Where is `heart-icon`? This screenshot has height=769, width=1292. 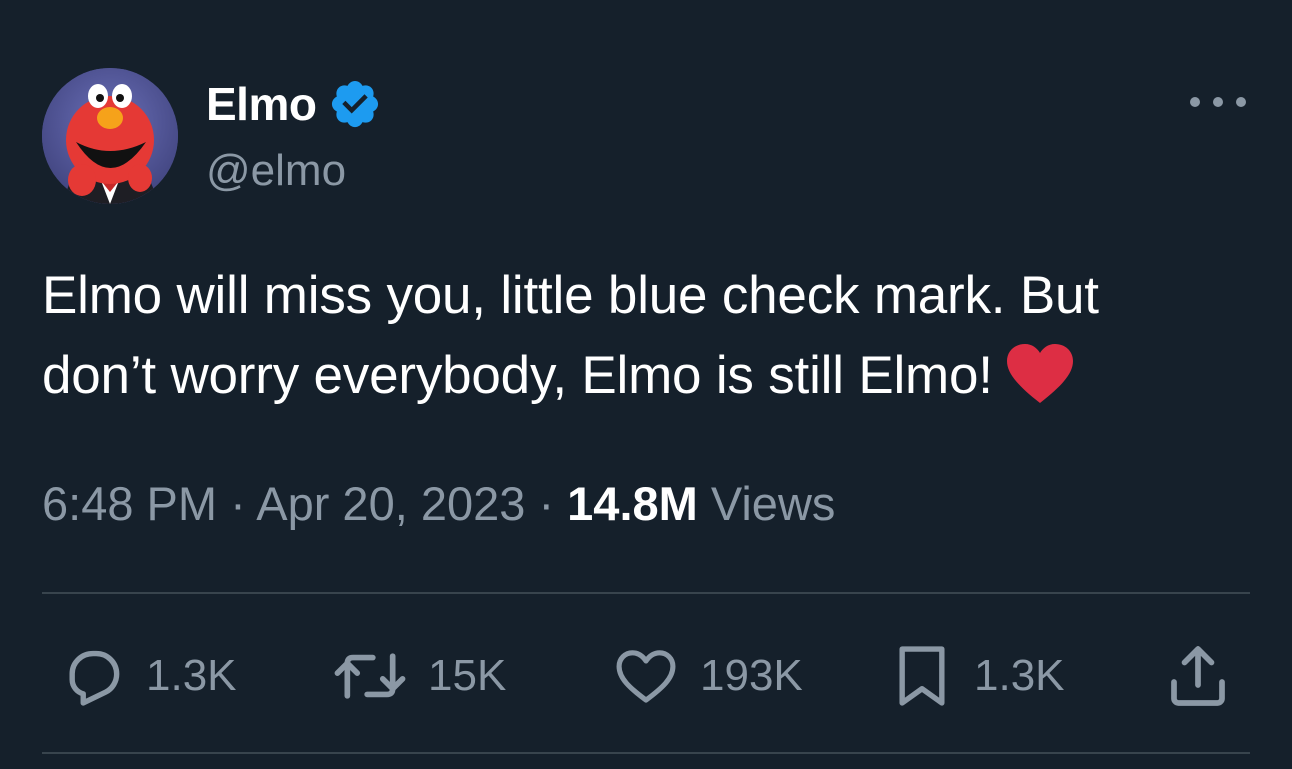
heart-icon is located at coordinates (646, 676).